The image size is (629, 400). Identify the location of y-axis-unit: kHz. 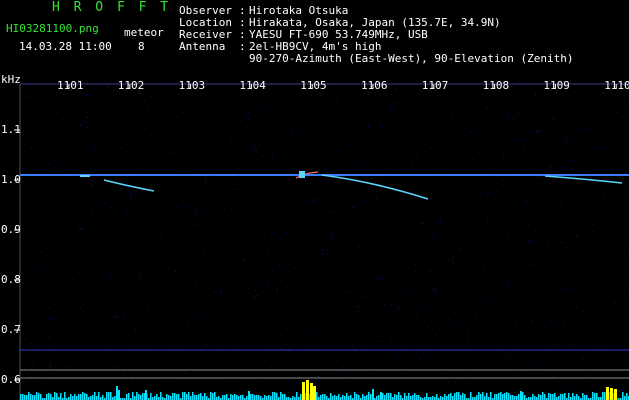
(11, 79).